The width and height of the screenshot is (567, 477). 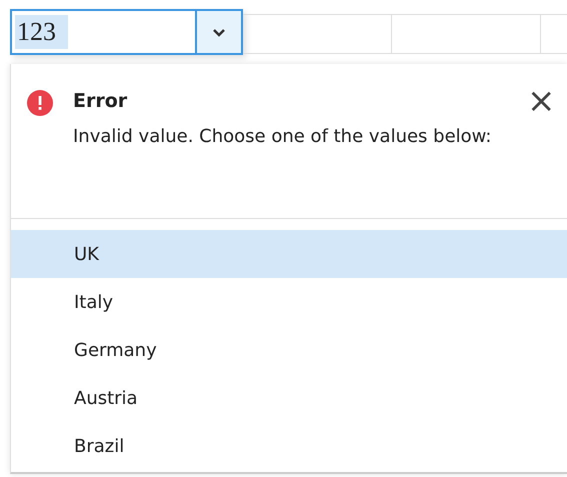 What do you see at coordinates (126, 32) in the screenshot?
I see `cell-field: 123` at bounding box center [126, 32].